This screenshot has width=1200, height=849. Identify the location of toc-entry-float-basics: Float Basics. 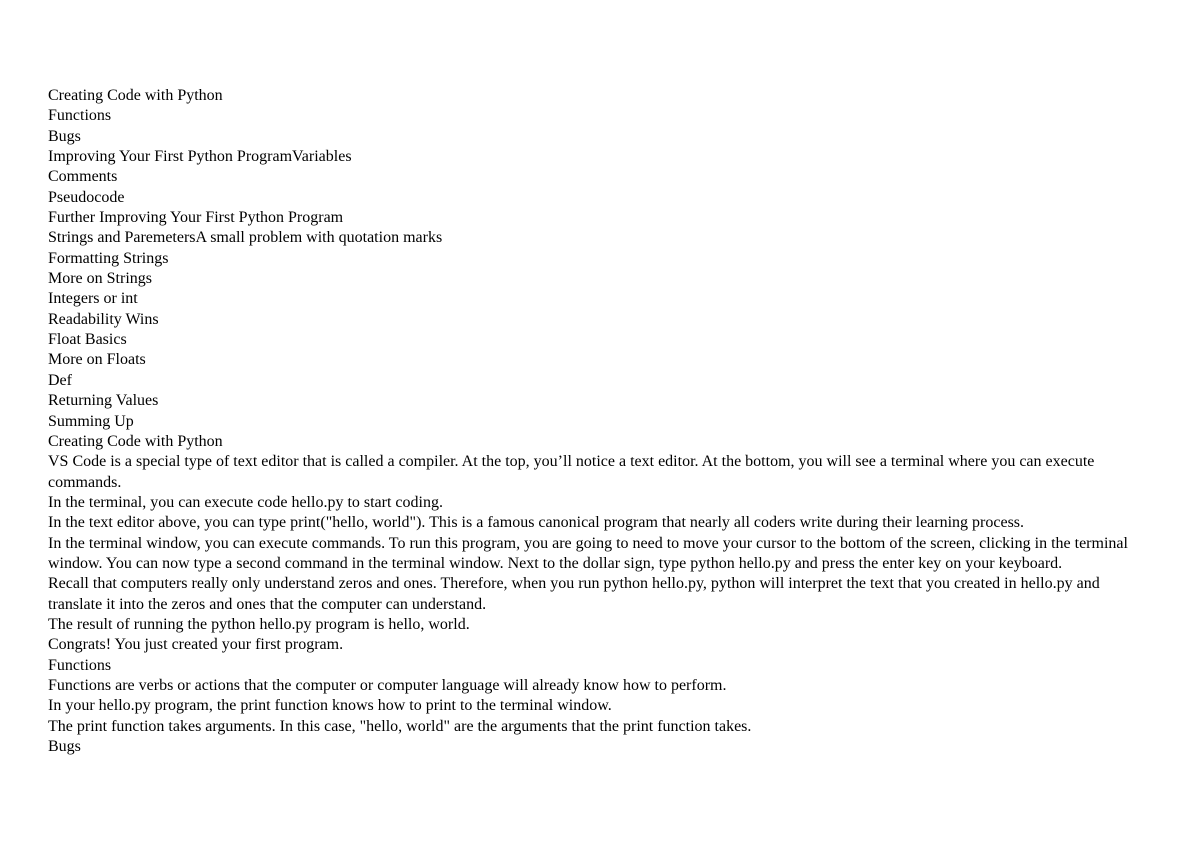
(87, 340).